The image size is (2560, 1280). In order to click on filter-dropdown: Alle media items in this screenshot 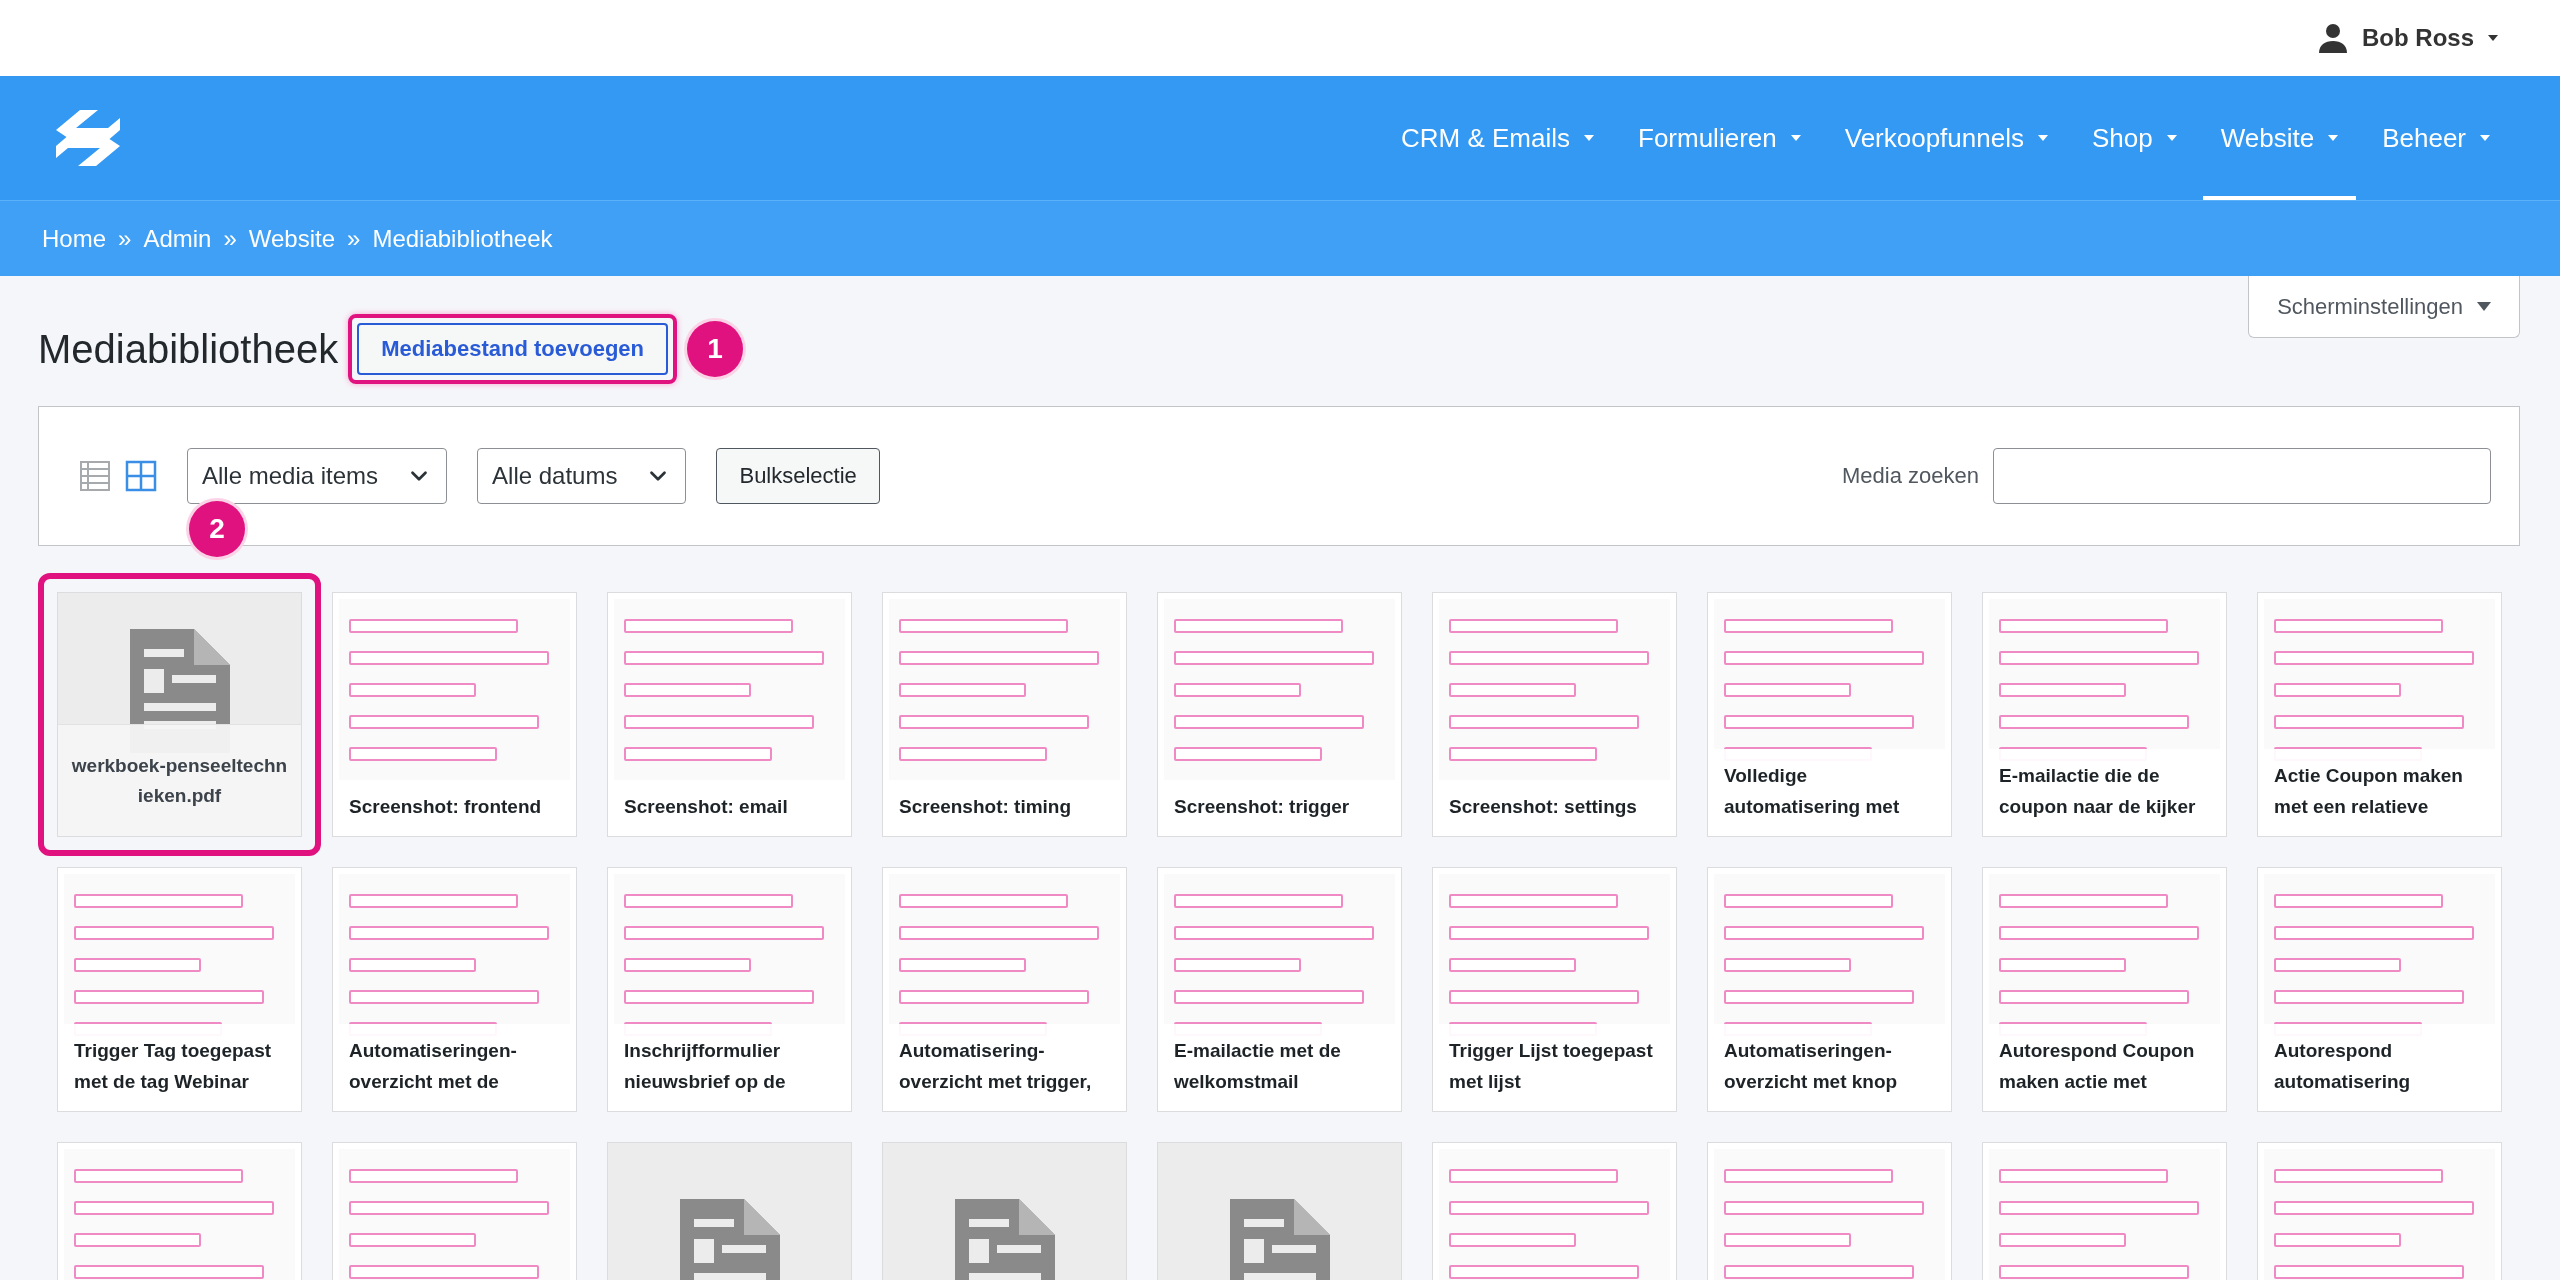, I will do `click(317, 476)`.